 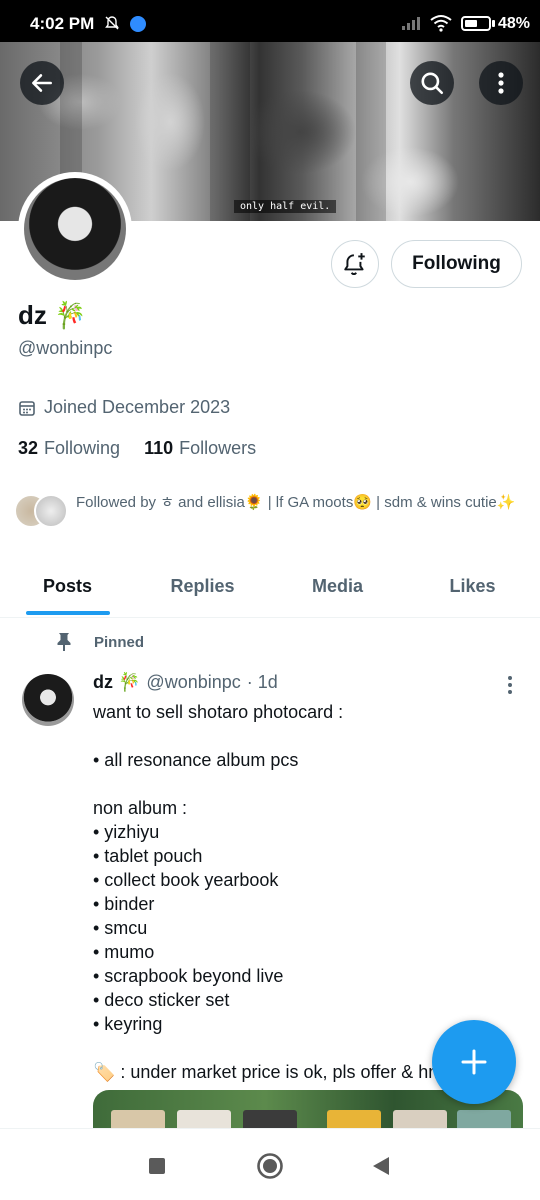 I want to click on tab-likes: Likes, so click(x=472, y=586).